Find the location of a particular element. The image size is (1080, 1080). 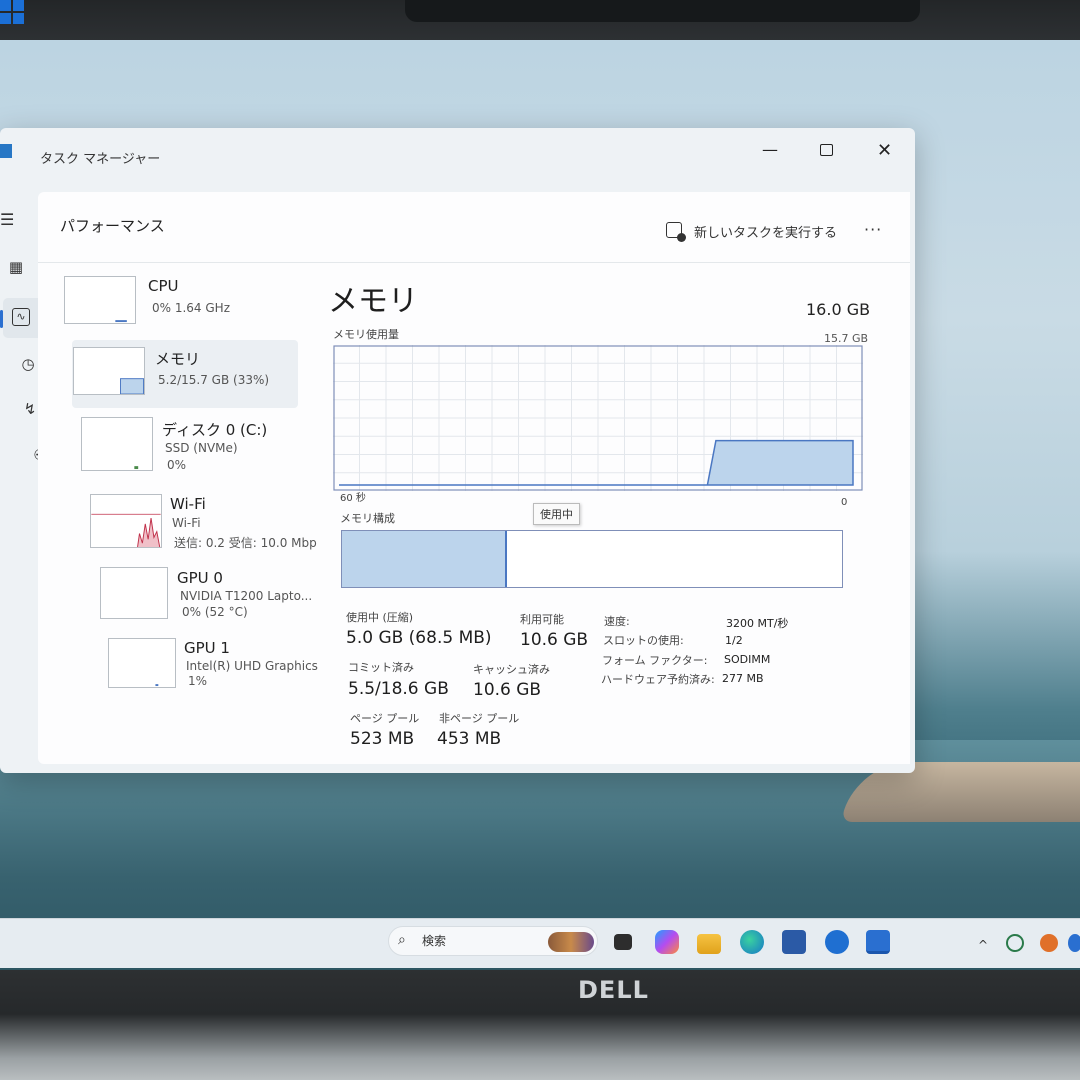

task-manager-app-icon is located at coordinates (6, 151).